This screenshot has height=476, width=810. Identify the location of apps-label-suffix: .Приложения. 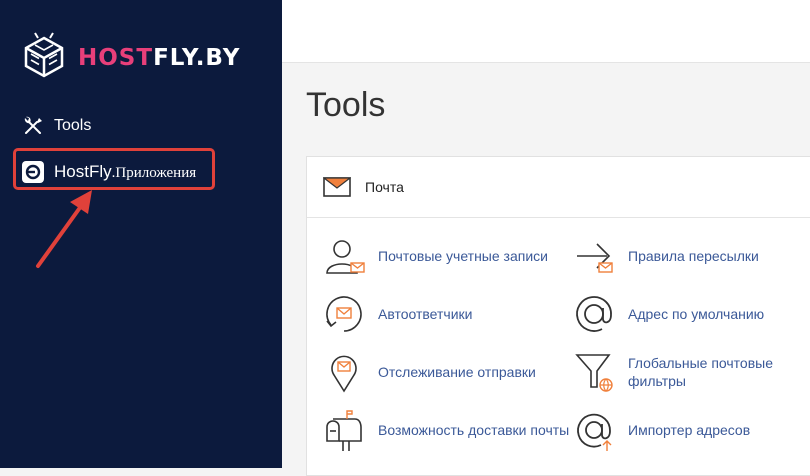
(154, 173).